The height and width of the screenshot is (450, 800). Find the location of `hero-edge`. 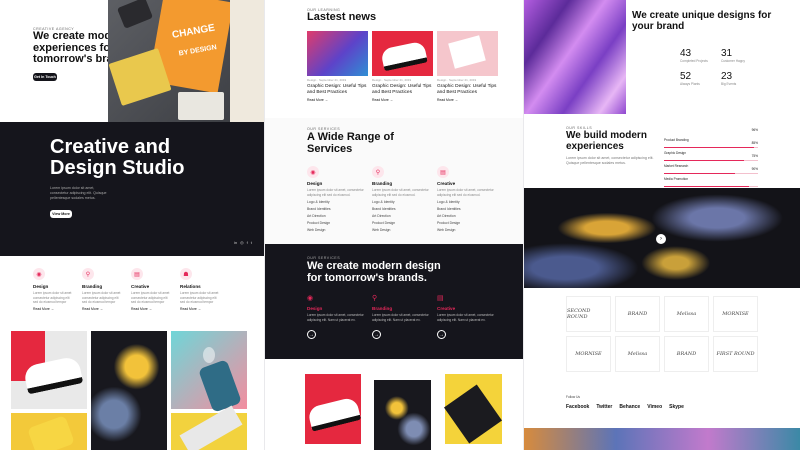

hero-edge is located at coordinates (247, 61).